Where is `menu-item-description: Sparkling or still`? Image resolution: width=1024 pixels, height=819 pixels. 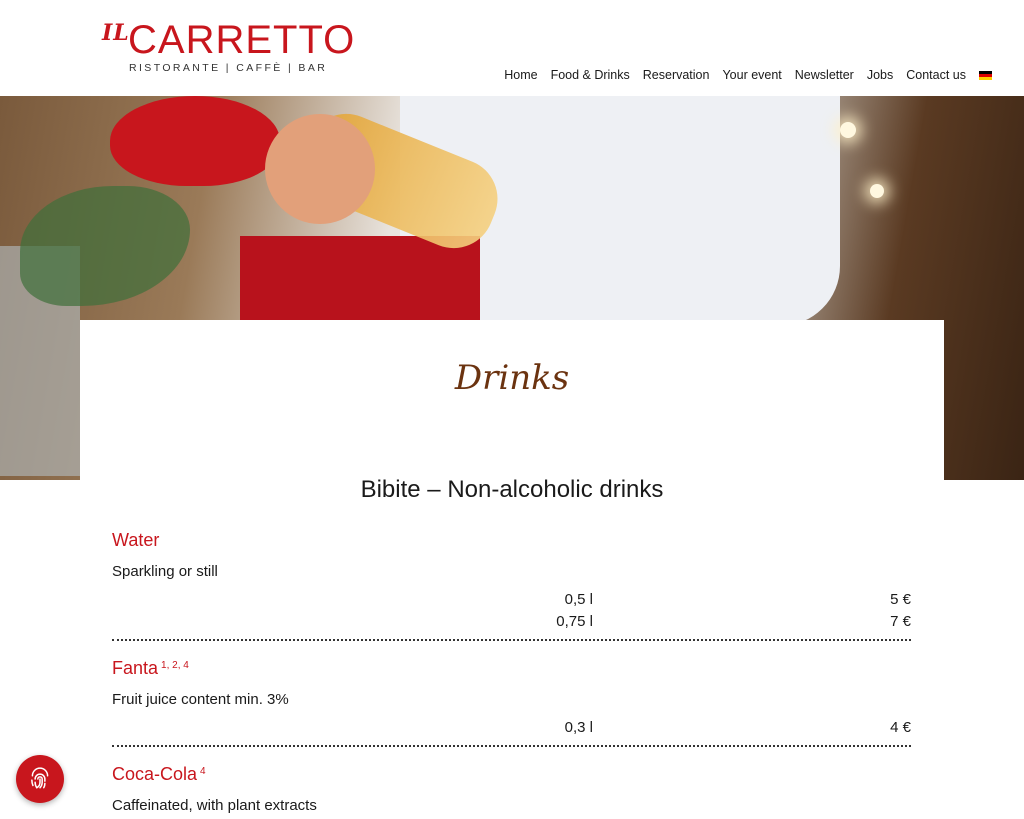
menu-item-description: Sparkling or still is located at coordinates (165, 571).